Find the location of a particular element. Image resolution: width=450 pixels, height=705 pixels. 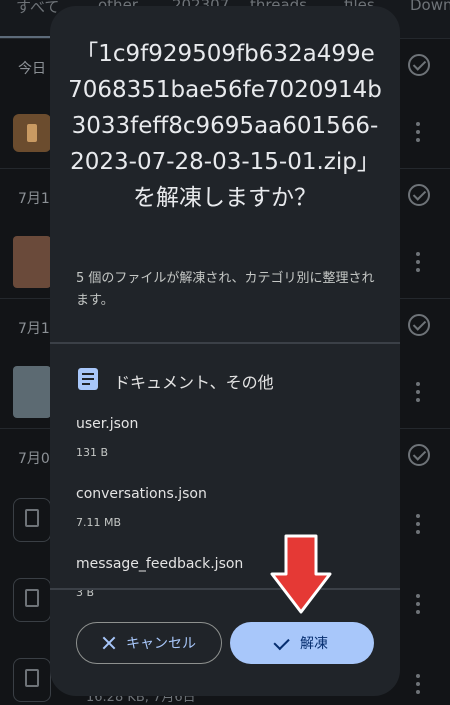

tab-downloads: Down is located at coordinates (430, 7).